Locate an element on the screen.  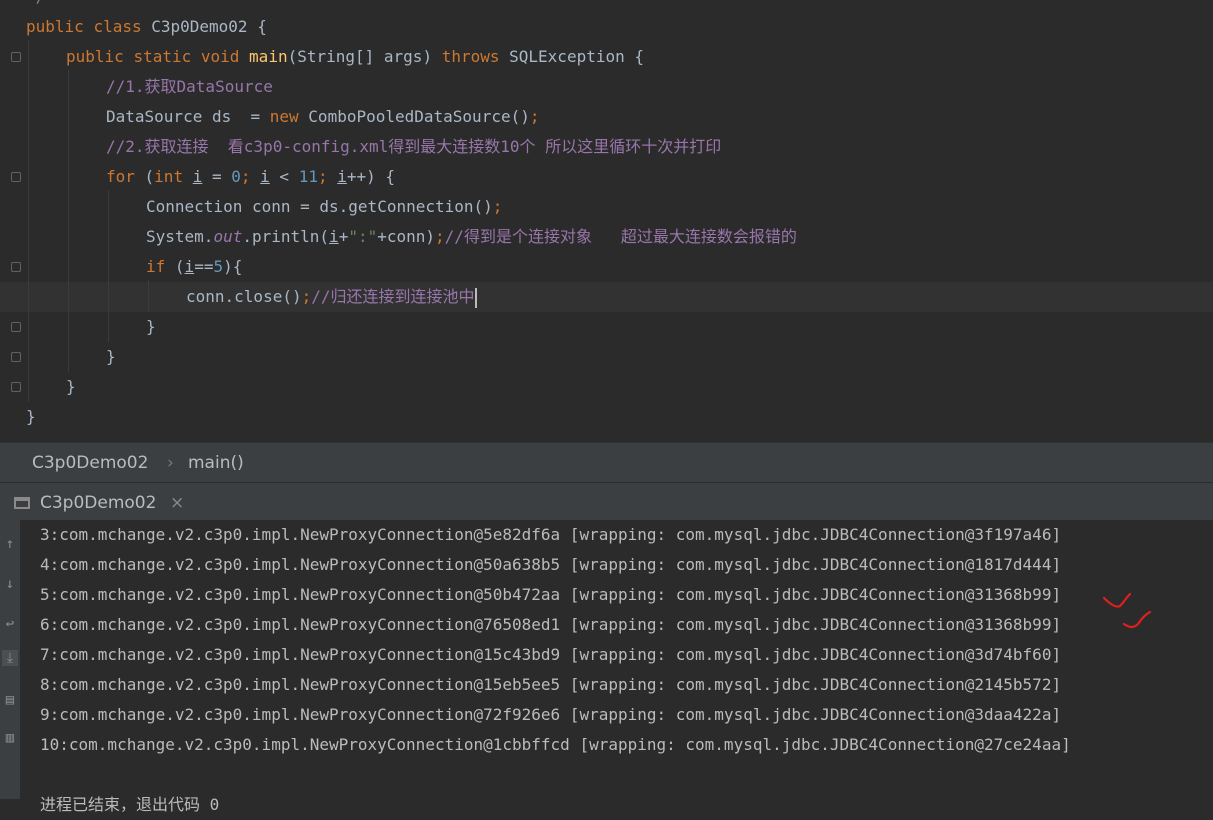
code-line: //1.获取DataSource is located at coordinates (189, 87).